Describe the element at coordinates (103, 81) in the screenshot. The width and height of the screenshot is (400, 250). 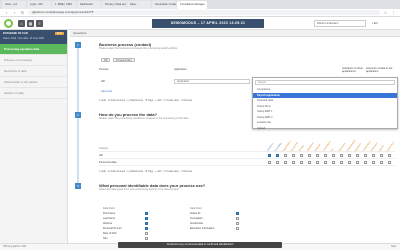
I see `row-label: HR` at that location.